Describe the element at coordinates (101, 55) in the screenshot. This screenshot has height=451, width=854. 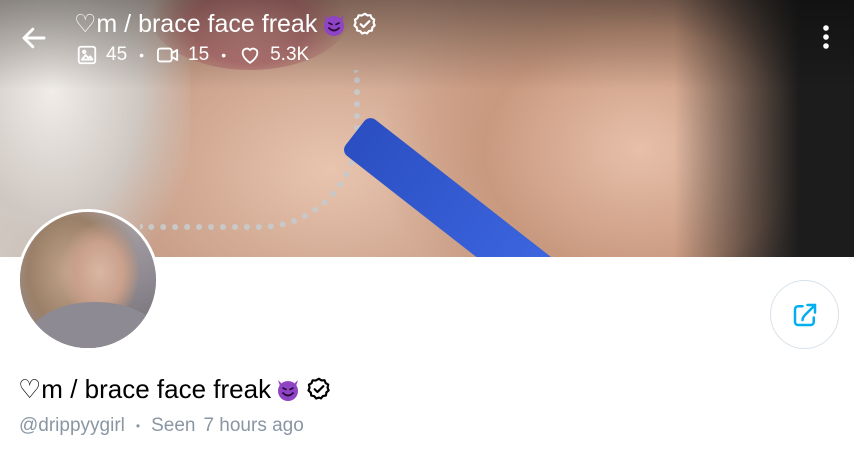
I see `photos-count: 45` at that location.